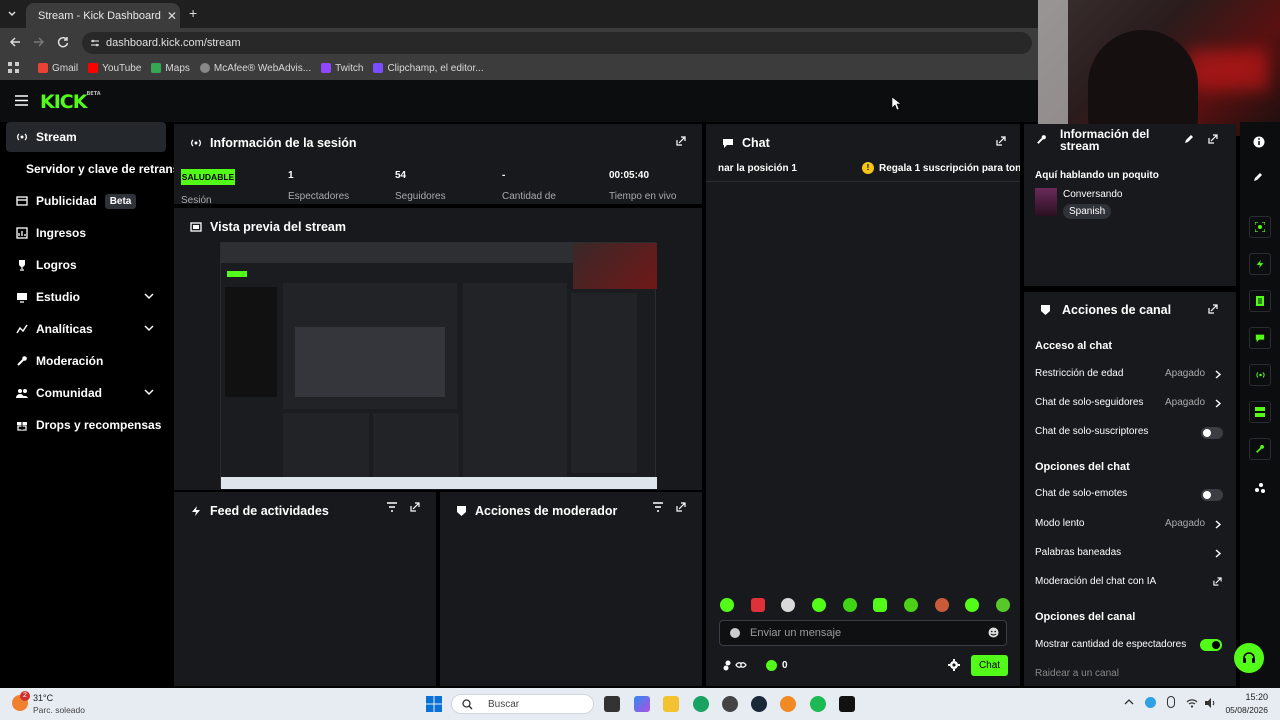 Image resolution: width=1280 pixels, height=720 pixels. Describe the element at coordinates (13, 67) in the screenshot. I see `apps-grid-icon` at that location.